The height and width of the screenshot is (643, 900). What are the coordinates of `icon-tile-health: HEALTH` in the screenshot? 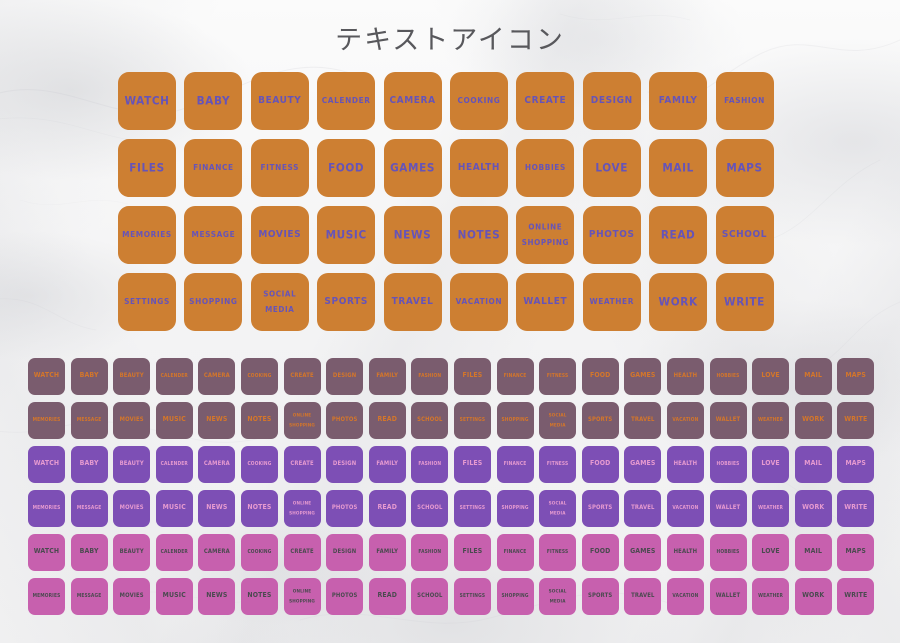 It's located at (685, 376).